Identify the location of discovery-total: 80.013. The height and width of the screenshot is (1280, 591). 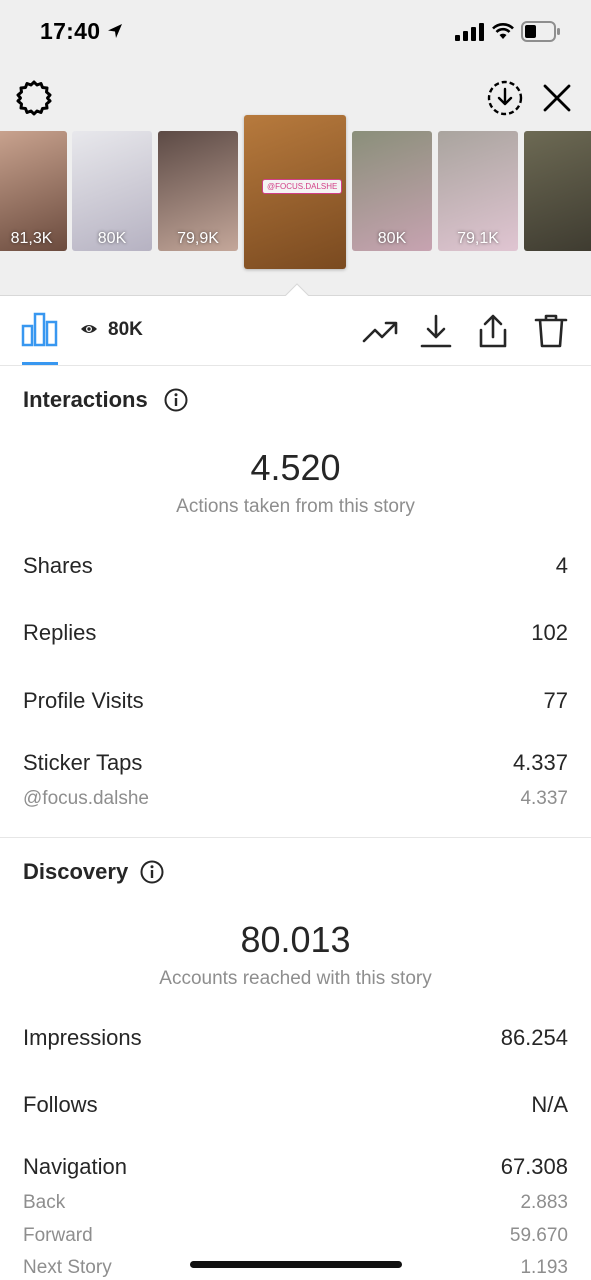
(295, 939).